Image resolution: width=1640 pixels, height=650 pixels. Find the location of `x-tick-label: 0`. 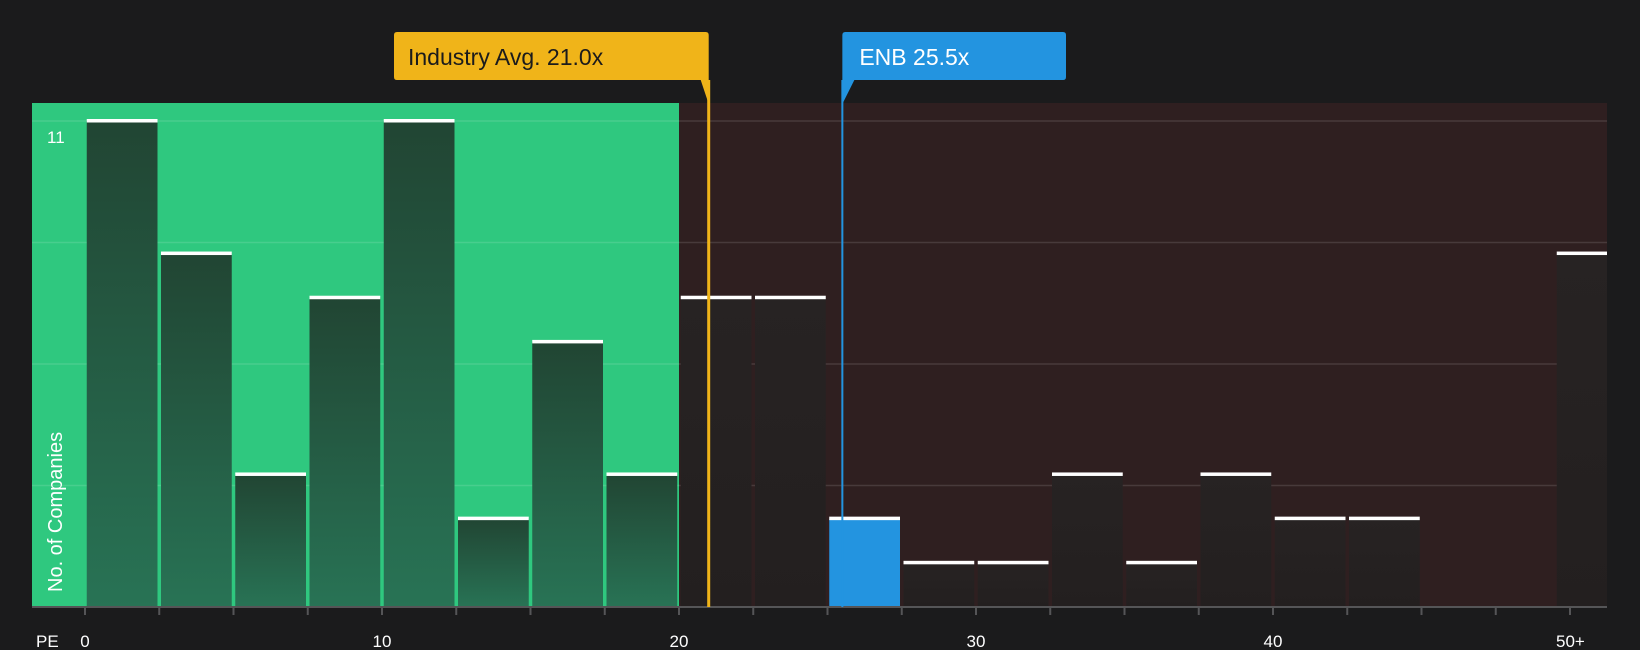

x-tick-label: 0 is located at coordinates (84, 641).